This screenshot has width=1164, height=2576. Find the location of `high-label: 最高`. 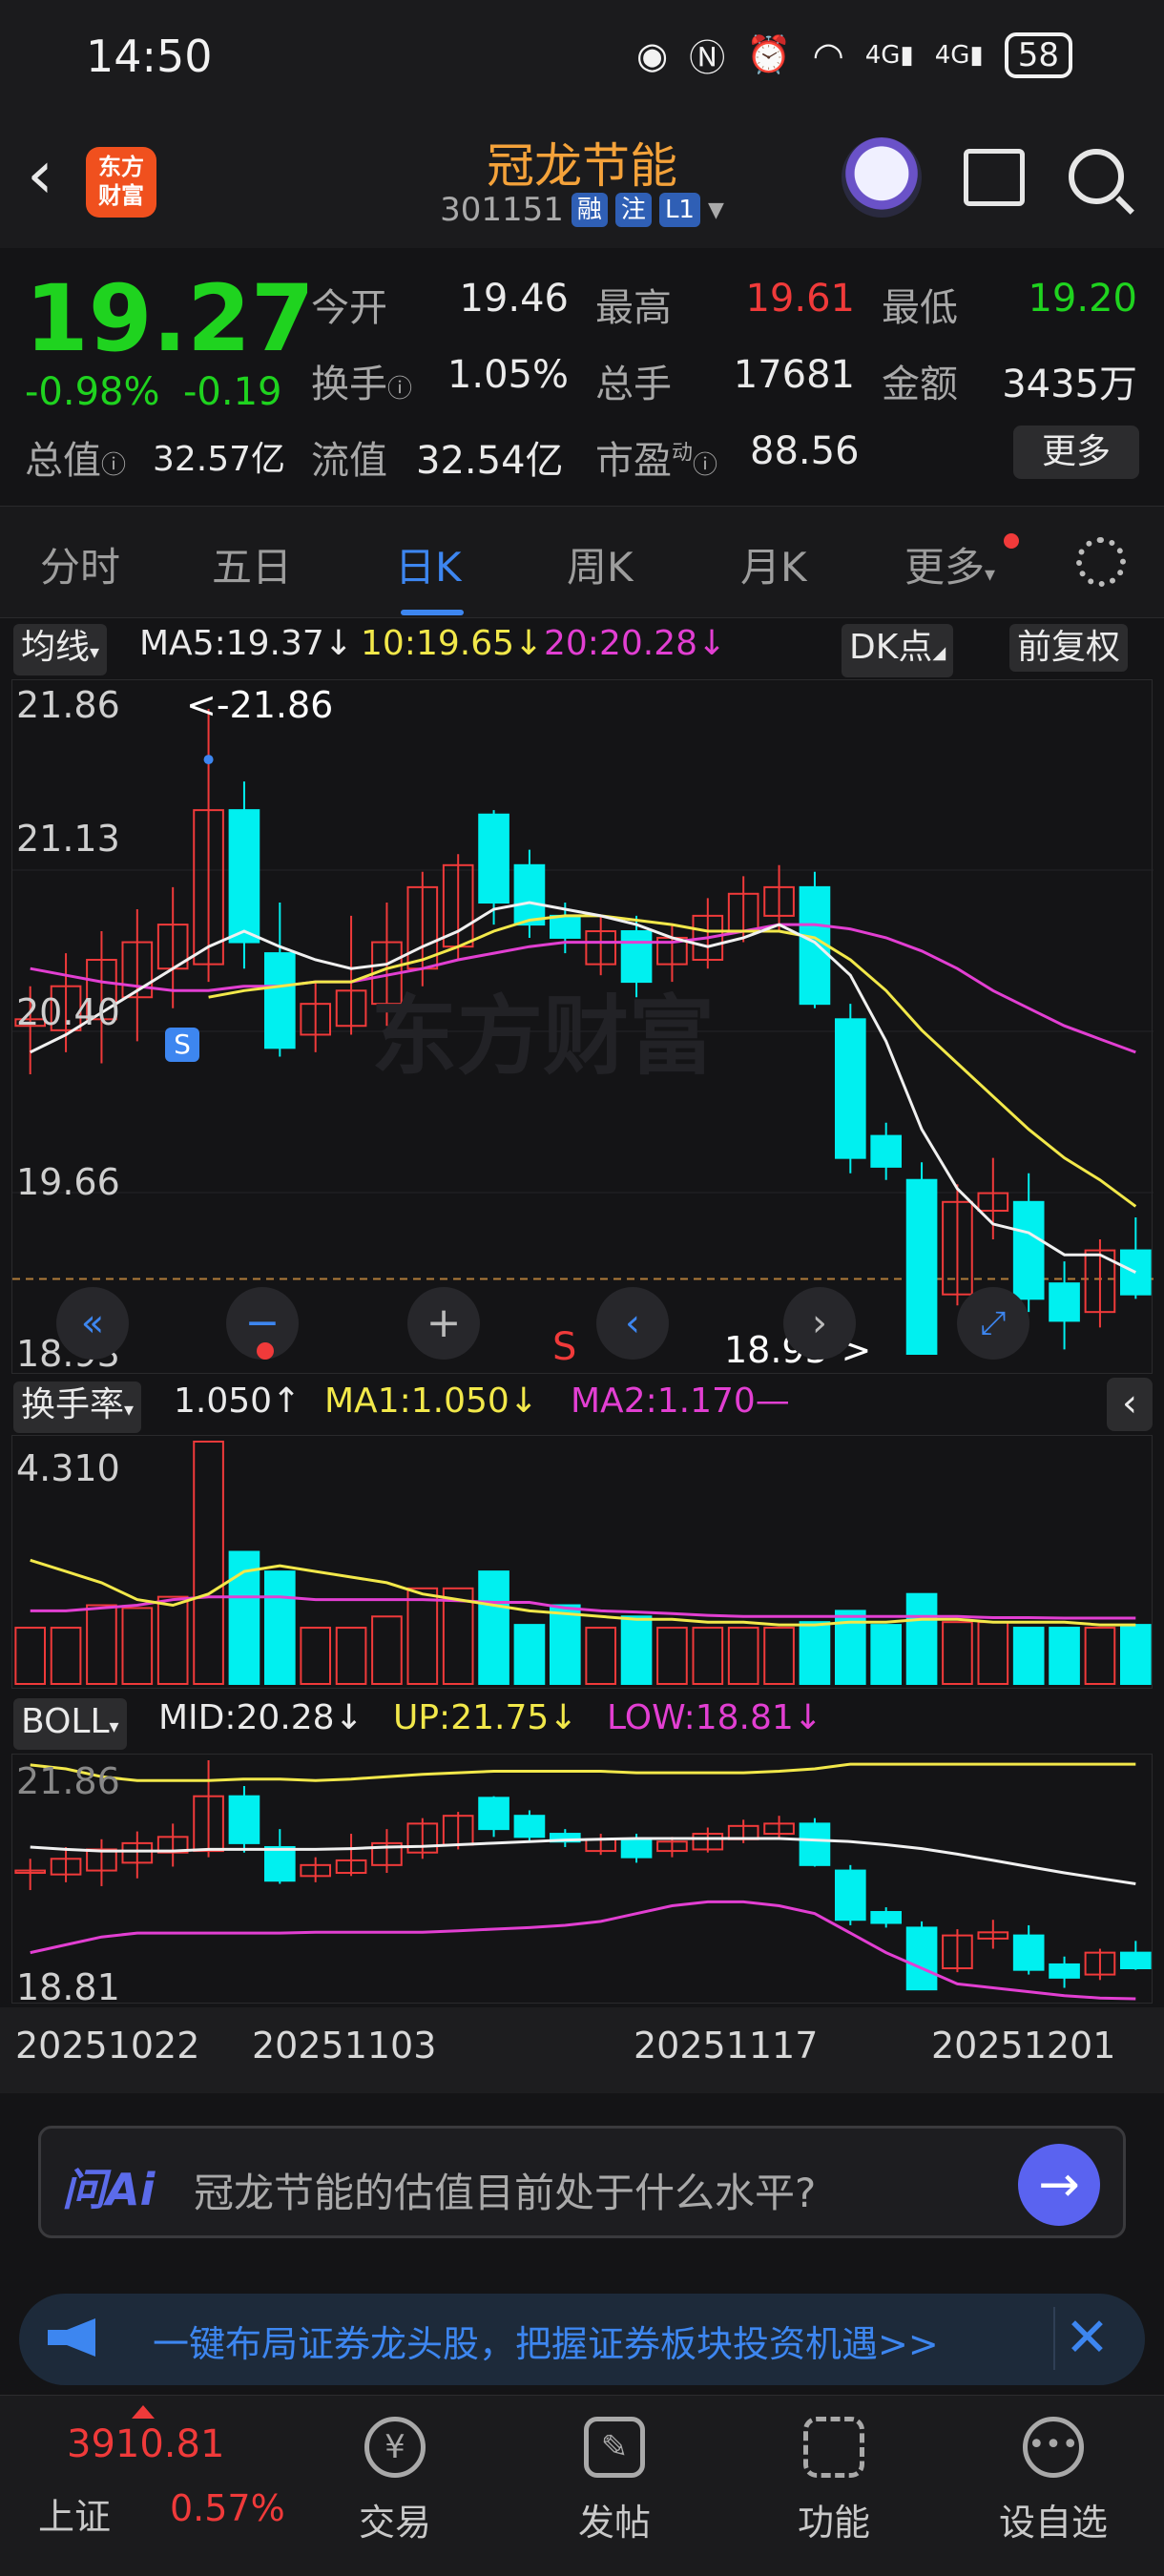

high-label: 最高 is located at coordinates (634, 308).